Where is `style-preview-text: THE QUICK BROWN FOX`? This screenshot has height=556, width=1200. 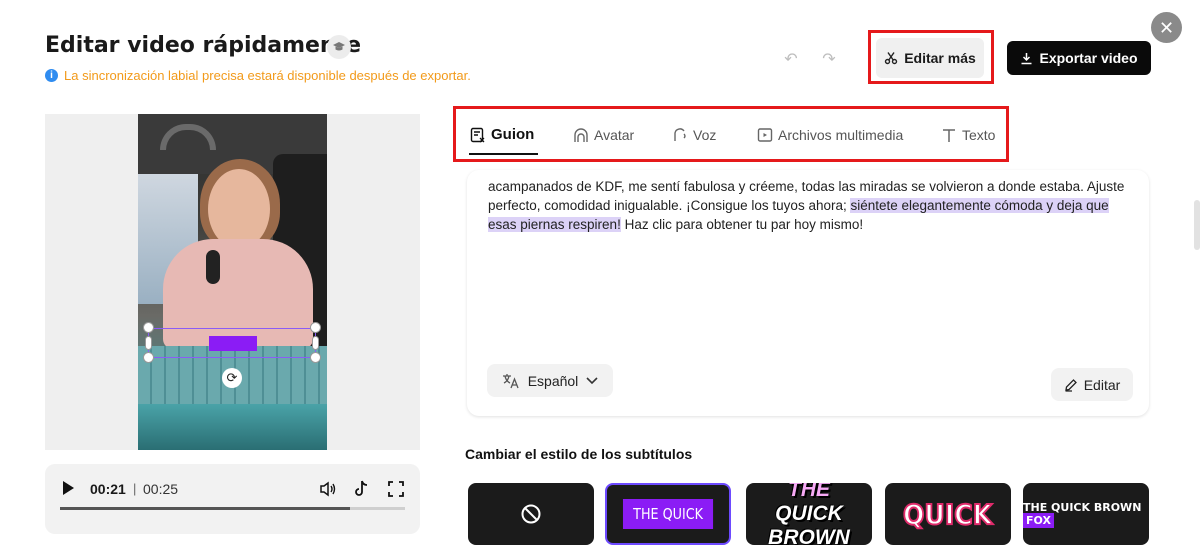
style-preview-text: THE QUICK BROWN FOX is located at coordinates (1086, 514).